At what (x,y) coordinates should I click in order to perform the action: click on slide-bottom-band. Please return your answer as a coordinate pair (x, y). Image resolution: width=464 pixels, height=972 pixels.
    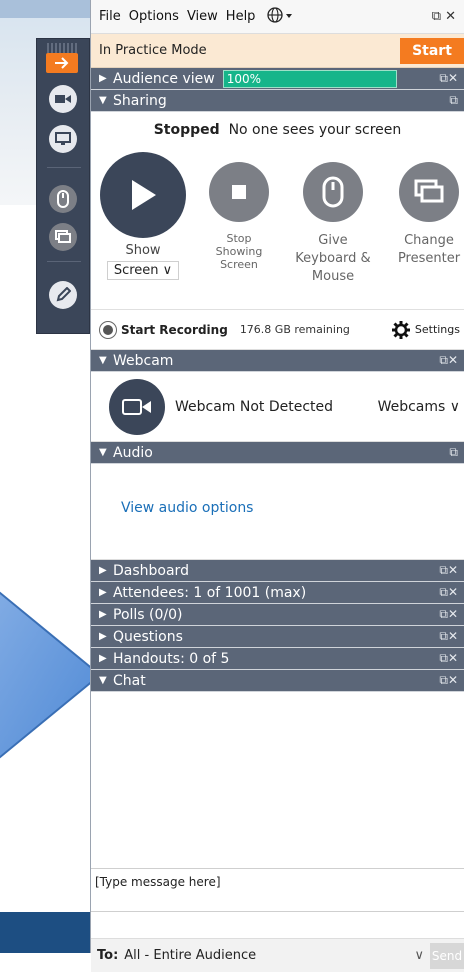
    Looking at the image, I should click on (50, 932).